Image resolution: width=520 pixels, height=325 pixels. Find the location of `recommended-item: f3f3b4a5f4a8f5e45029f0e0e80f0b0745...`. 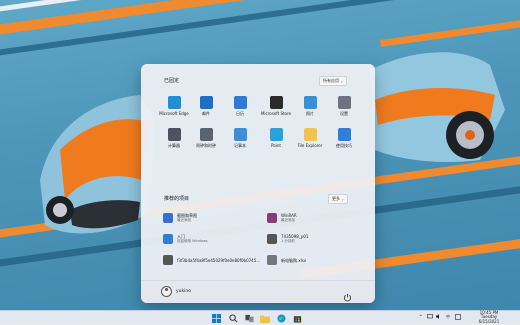

recommended-item: f3f3b4a5f4a8f5e45029f0e0e80f0b0745... is located at coordinates (212, 260).